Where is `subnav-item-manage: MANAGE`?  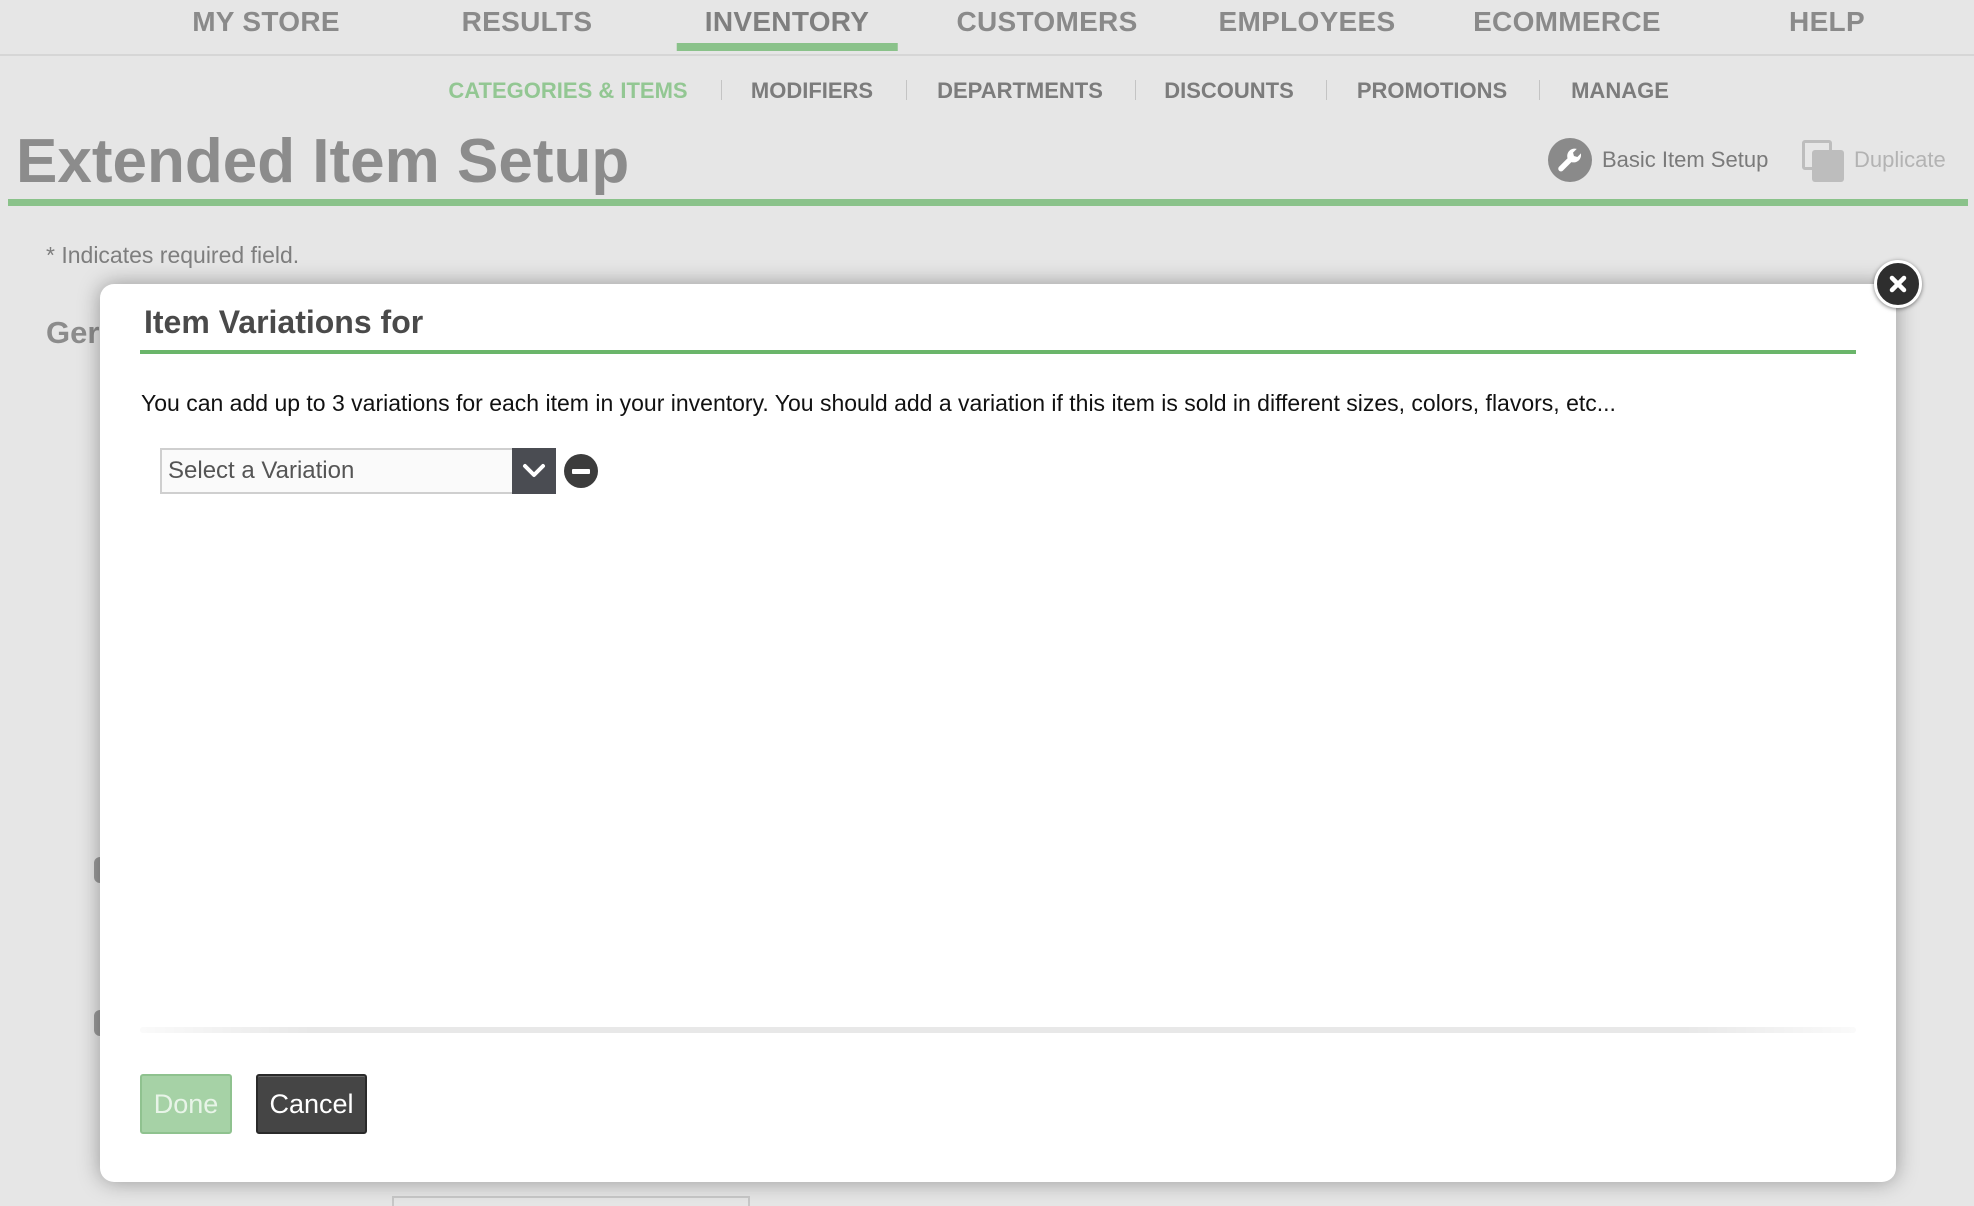
subnav-item-manage: MANAGE is located at coordinates (1620, 91).